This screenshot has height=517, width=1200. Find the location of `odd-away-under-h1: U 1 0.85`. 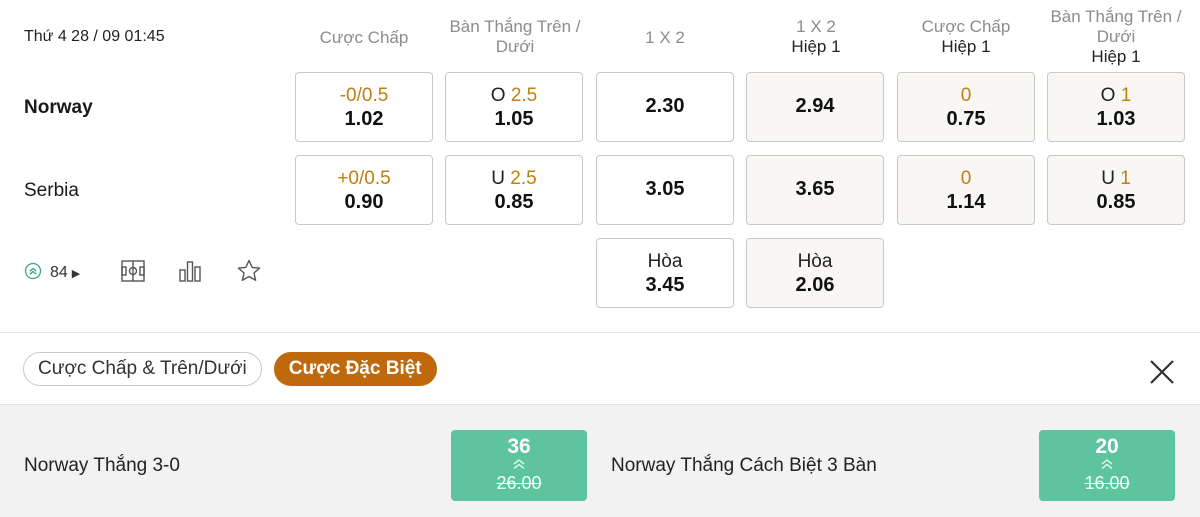

odd-away-under-h1: U 1 0.85 is located at coordinates (1116, 190).